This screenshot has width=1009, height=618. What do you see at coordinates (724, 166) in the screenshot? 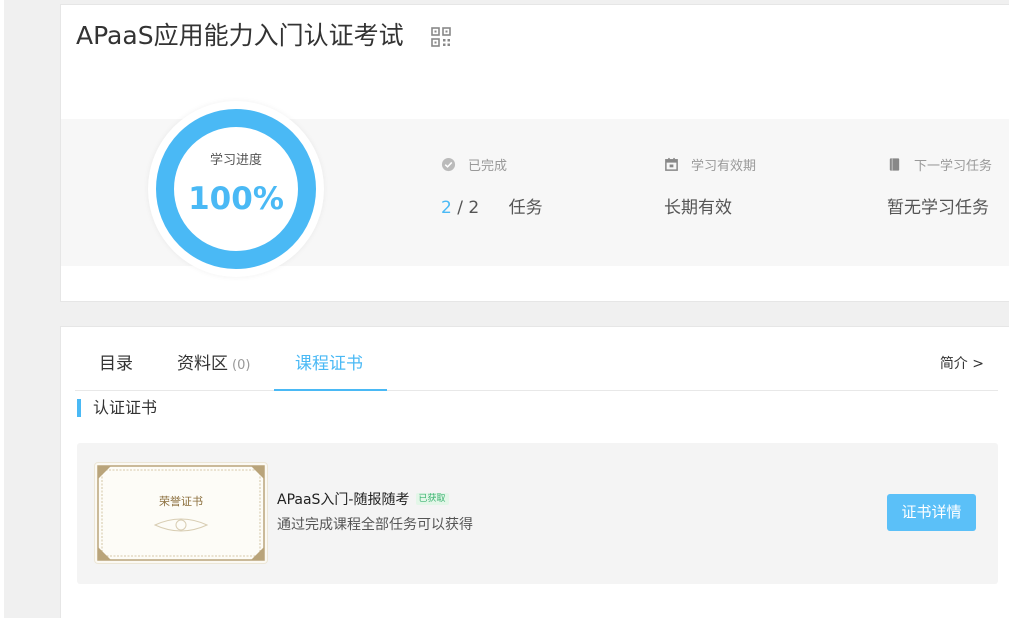
I see `stat-validity-label: 学习有效期` at bounding box center [724, 166].